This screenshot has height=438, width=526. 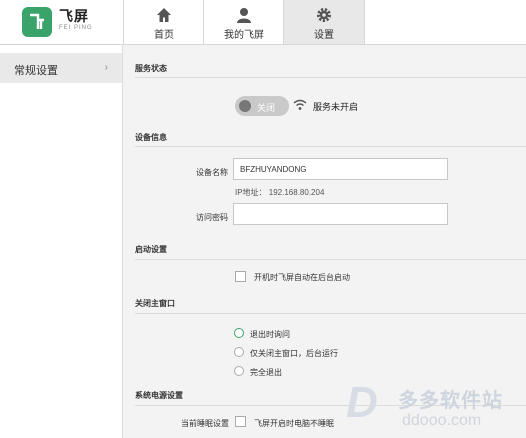 I want to click on radio-ask-on-exit-label: 退出时询问, so click(x=270, y=334).